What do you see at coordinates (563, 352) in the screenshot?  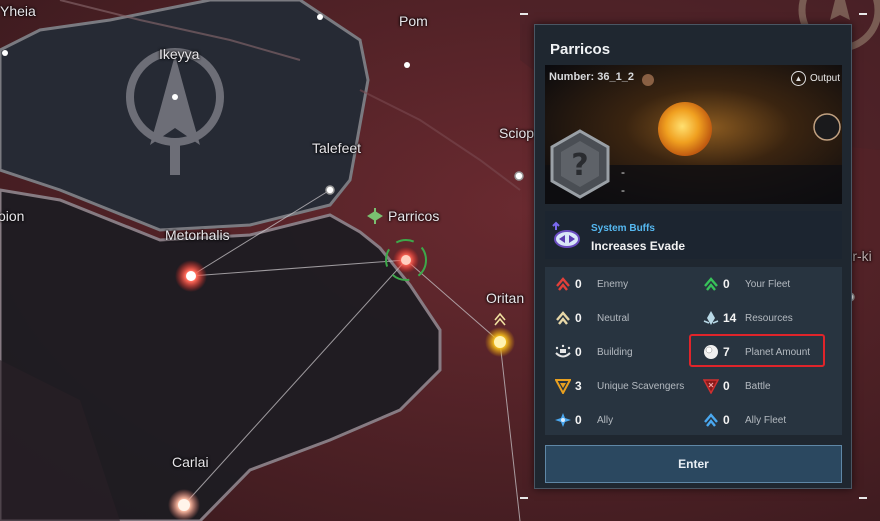 I see `building-icon` at bounding box center [563, 352].